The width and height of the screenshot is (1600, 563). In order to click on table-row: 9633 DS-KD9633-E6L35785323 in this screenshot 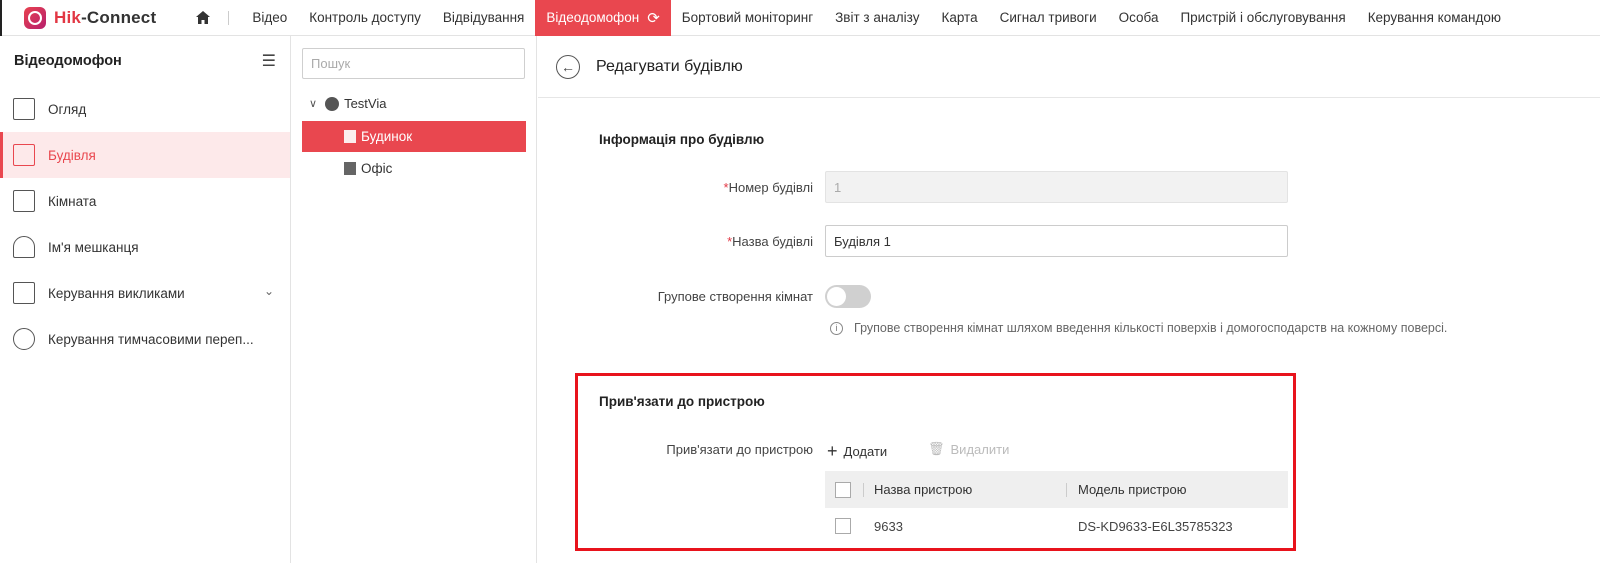, I will do `click(1056, 526)`.